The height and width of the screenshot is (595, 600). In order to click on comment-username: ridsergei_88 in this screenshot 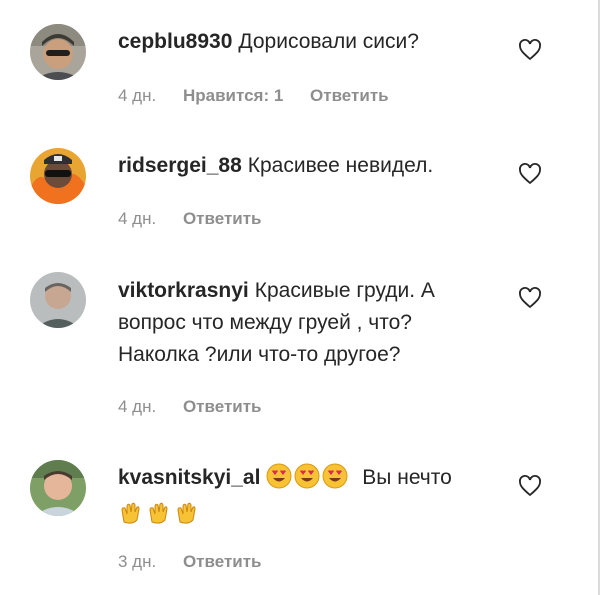, I will do `click(180, 165)`.